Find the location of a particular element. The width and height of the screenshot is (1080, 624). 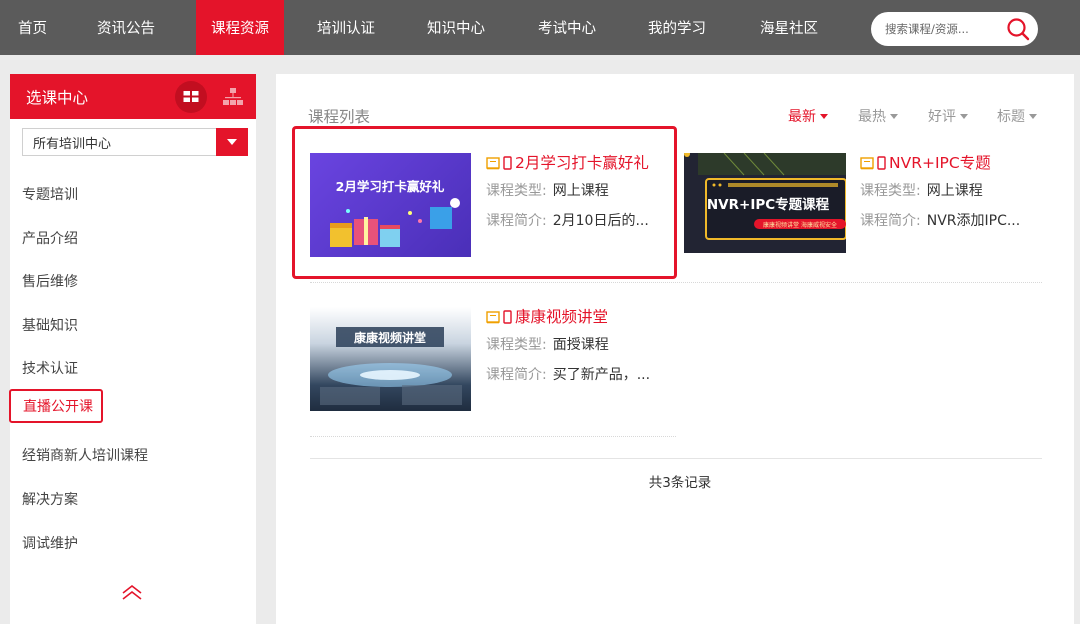

sort-rating: 好评 is located at coordinates (948, 116).